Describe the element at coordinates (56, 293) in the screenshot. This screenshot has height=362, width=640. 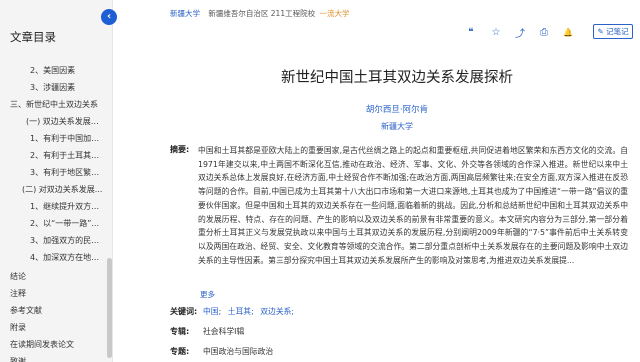
I see `toc-item: 注释` at that location.